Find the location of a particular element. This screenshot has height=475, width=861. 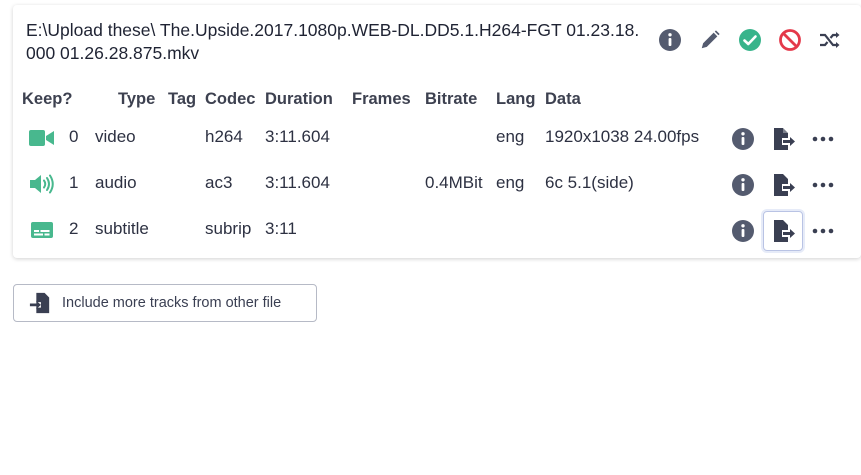

include-more-tracks-label: Include more tracks from other file is located at coordinates (172, 303).